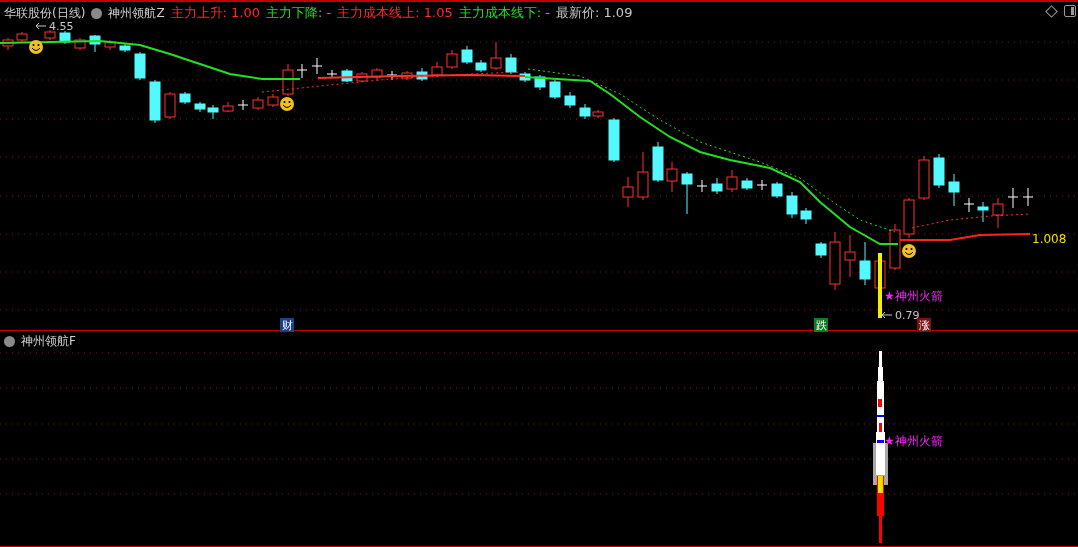  I want to click on legend-value: 主力下降: -, so click(299, 13).